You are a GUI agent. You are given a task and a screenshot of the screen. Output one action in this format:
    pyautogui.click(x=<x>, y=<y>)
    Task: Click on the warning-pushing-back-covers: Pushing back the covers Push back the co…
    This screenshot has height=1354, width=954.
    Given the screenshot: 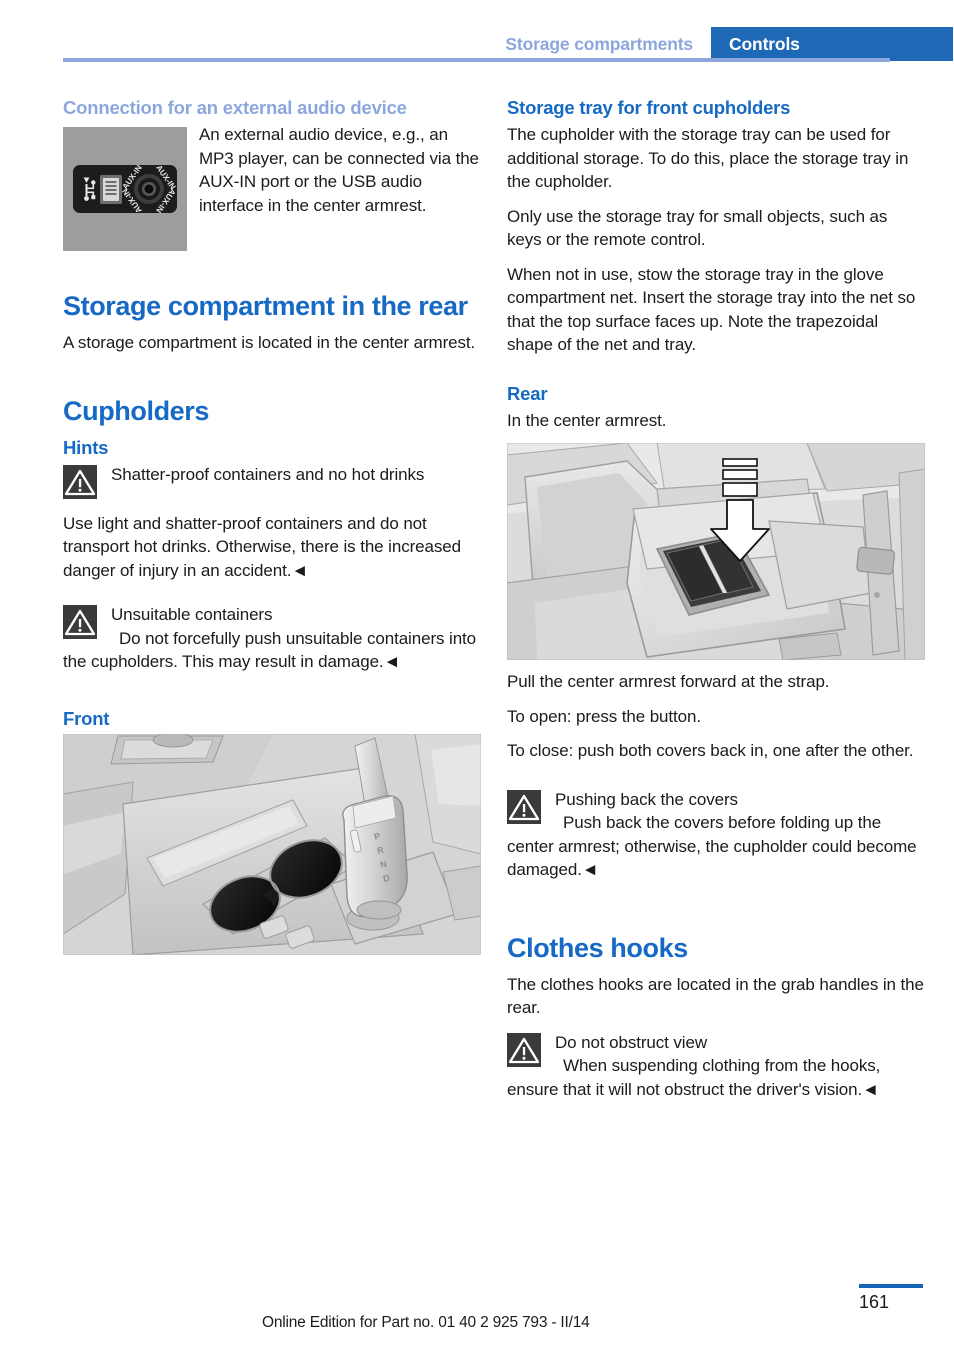 What is the action you would take?
    pyautogui.click(x=716, y=835)
    